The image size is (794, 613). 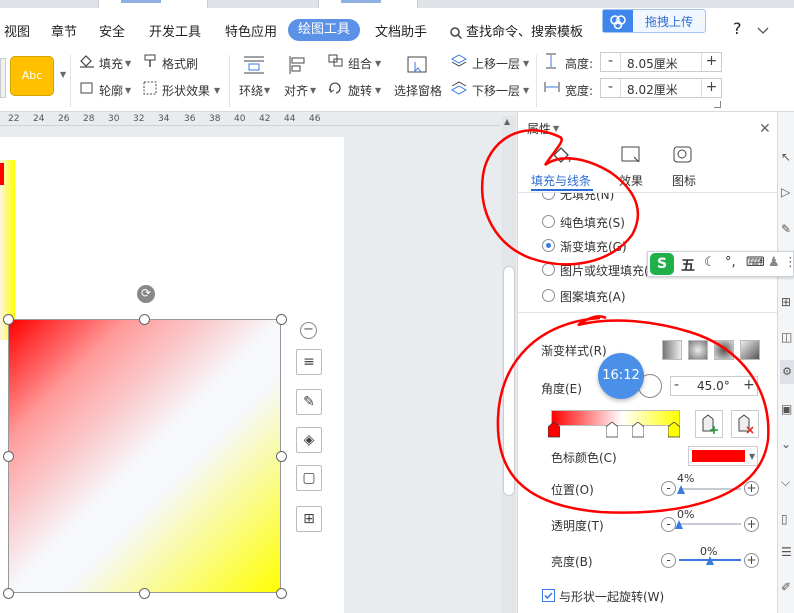 What do you see at coordinates (128, 90) in the screenshot?
I see `outline-dropdown: ▼` at bounding box center [128, 90].